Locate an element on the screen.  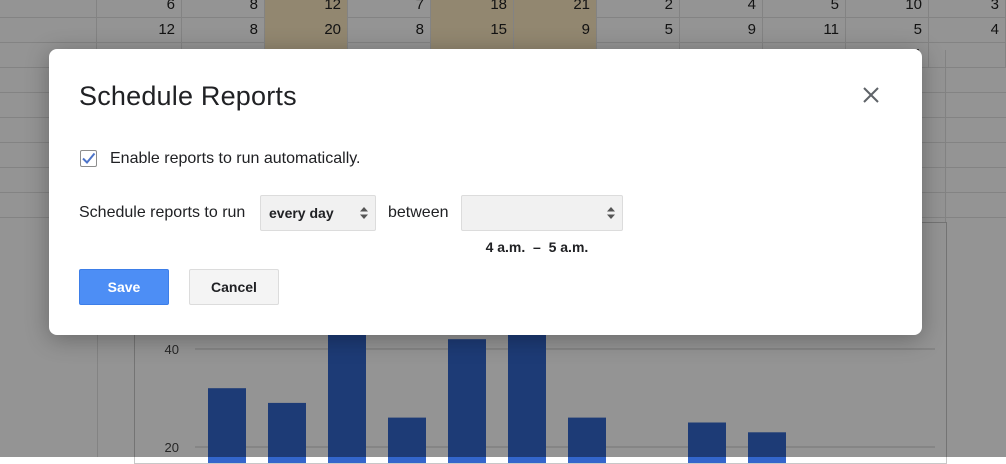
enable-reports-checkbox is located at coordinates (88, 158).